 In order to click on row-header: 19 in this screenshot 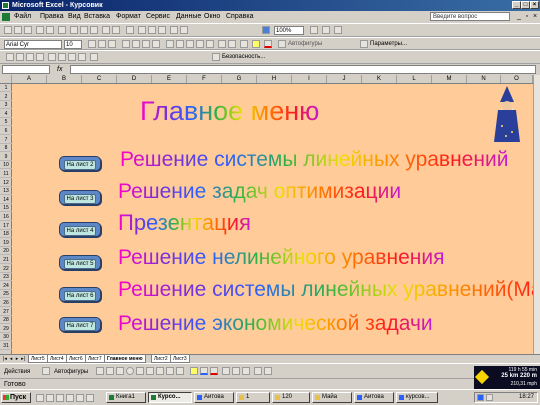, I will do `click(6, 243)`.